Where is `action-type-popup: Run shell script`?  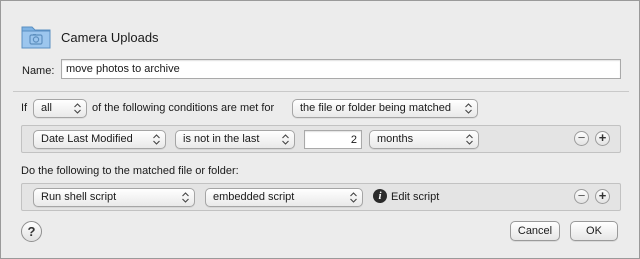
action-type-popup: Run shell script is located at coordinates (114, 197).